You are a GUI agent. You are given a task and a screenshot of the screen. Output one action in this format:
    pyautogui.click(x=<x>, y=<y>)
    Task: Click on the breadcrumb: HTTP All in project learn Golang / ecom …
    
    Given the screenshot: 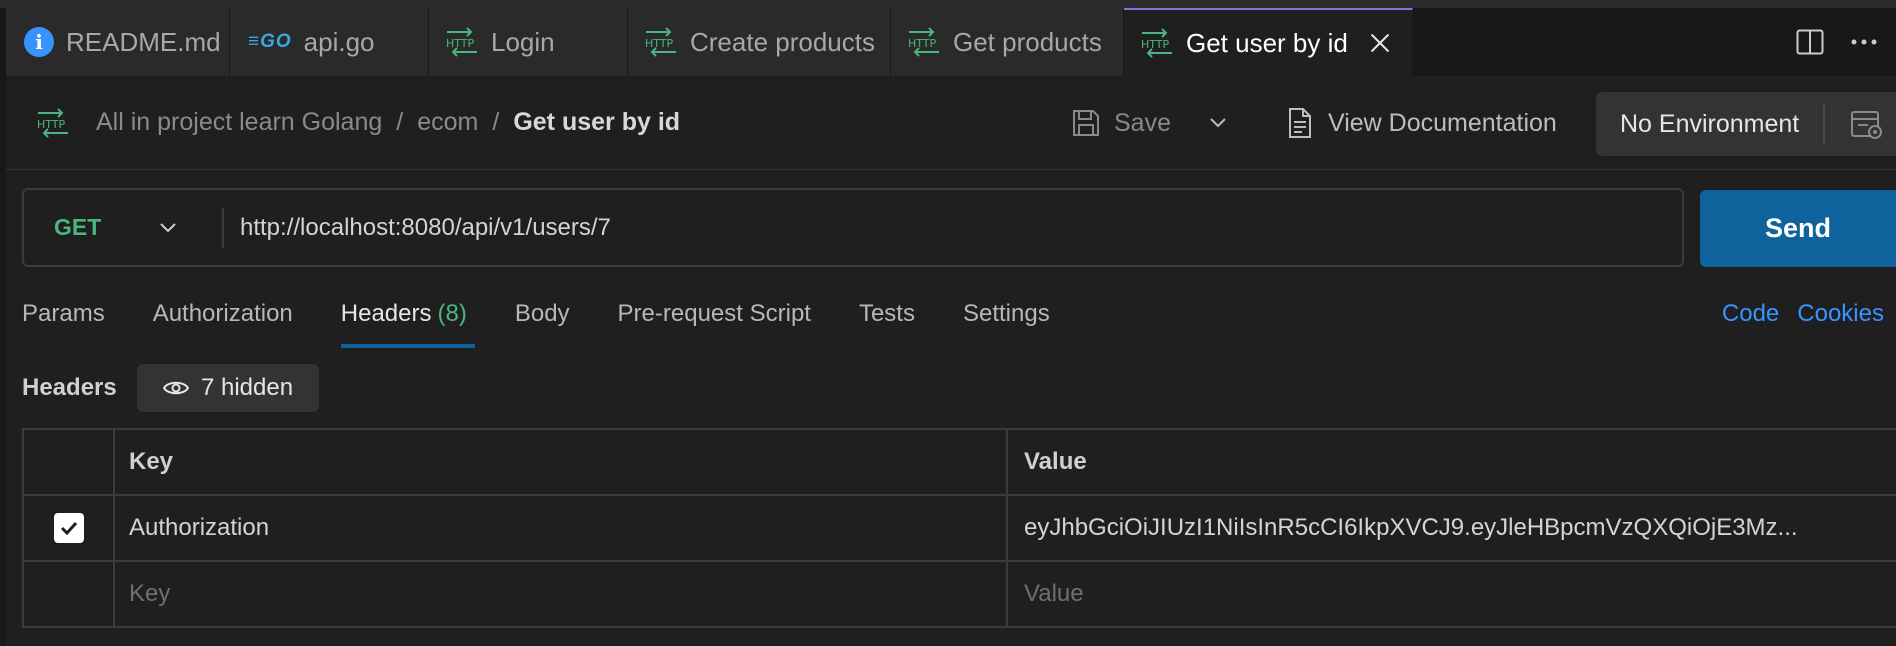 What is the action you would take?
    pyautogui.click(x=358, y=122)
    